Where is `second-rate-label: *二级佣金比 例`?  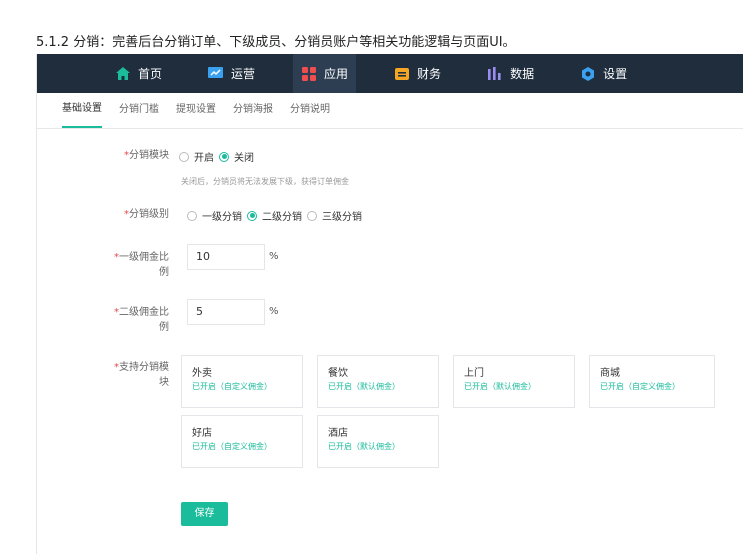 second-rate-label: *二级佣金比 例 is located at coordinates (141, 320).